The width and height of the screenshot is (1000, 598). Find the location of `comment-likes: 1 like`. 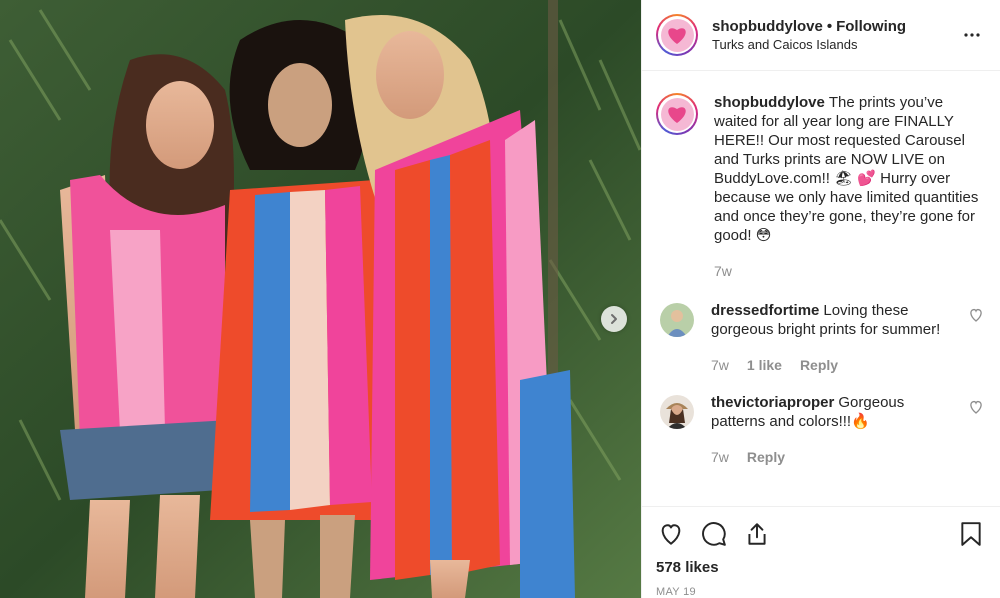

comment-likes: 1 like is located at coordinates (764, 365).